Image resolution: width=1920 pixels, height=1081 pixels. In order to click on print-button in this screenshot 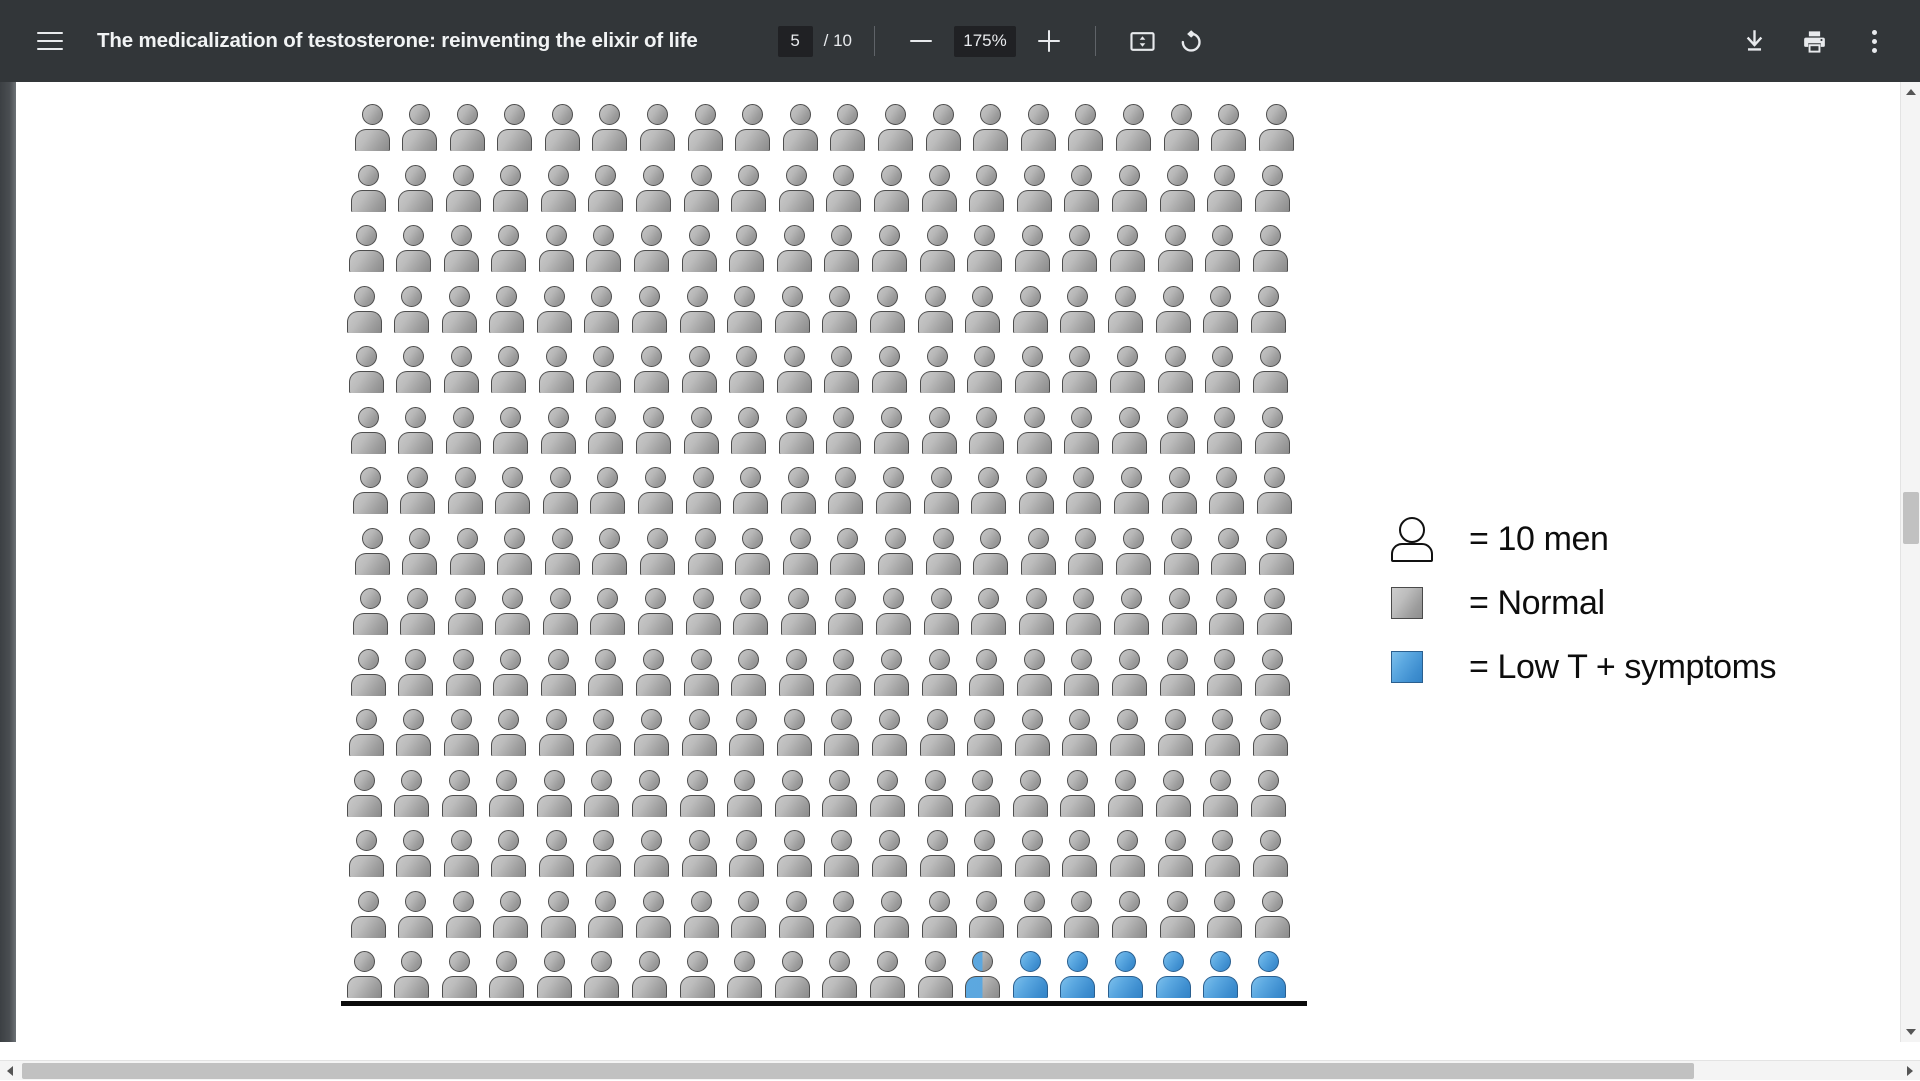, I will do `click(1814, 41)`.